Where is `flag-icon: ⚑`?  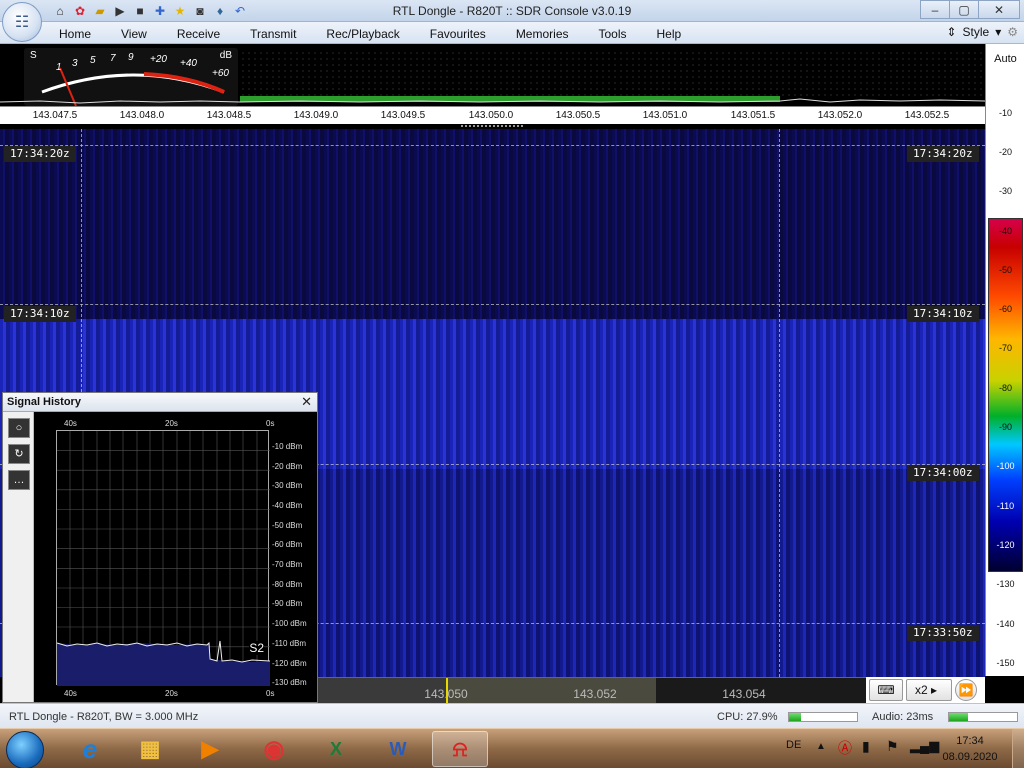 flag-icon: ⚑ is located at coordinates (892, 746).